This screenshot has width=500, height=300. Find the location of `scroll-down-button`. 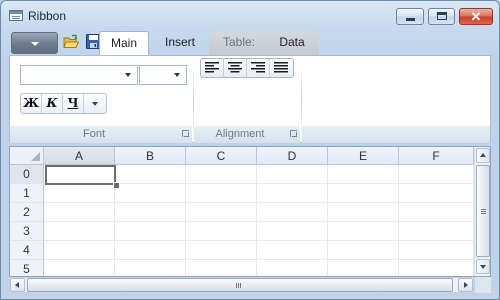

scroll-down-button is located at coordinates (483, 266).